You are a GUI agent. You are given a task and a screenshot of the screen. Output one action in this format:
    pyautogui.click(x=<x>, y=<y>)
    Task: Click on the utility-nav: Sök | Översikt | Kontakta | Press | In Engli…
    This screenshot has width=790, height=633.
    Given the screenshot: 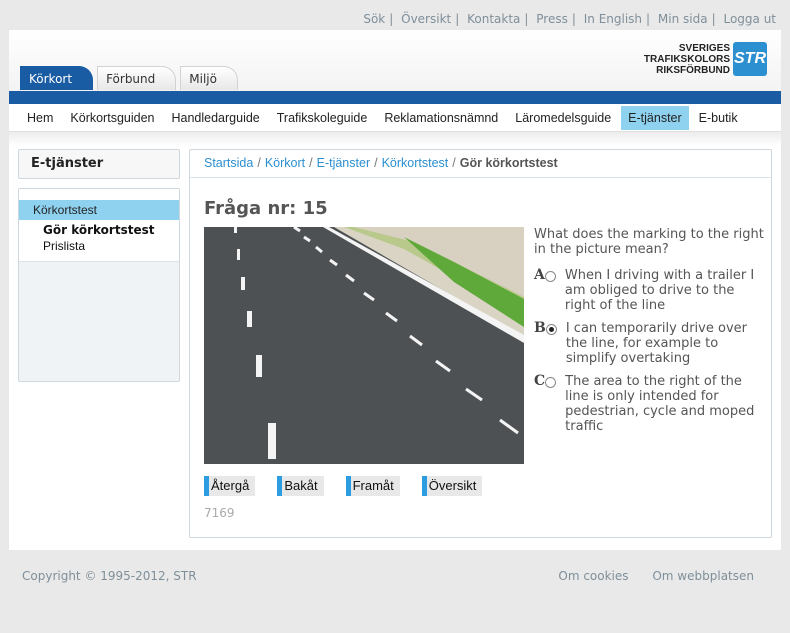 What is the action you would take?
    pyautogui.click(x=569, y=19)
    